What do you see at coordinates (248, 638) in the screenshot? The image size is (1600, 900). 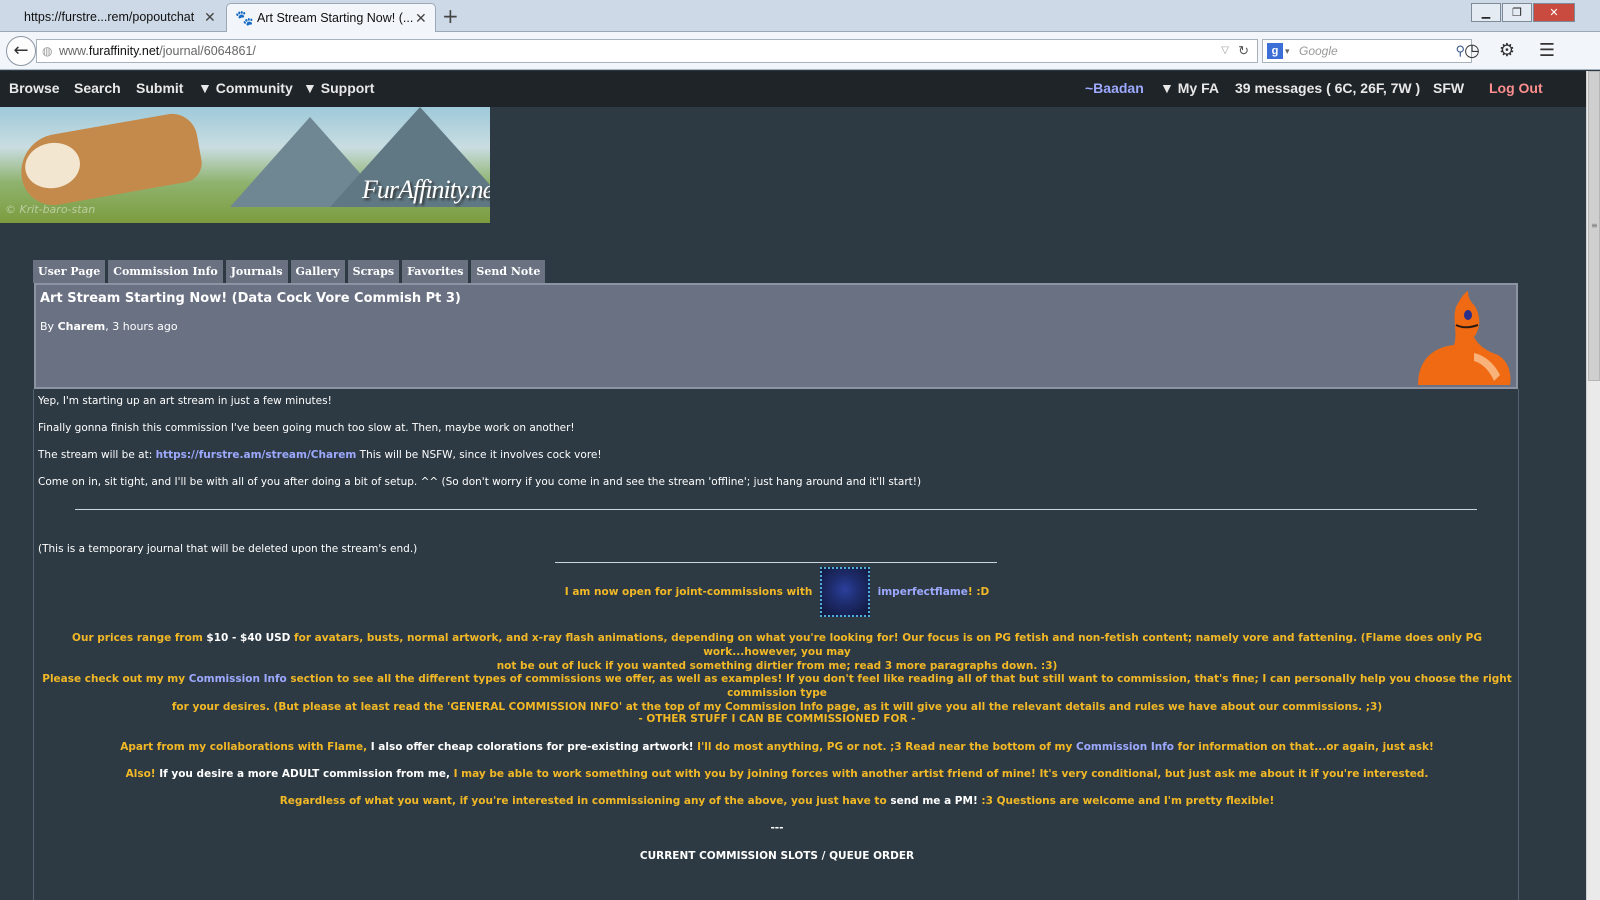 I see `prices-range: $10 - $40 USD` at bounding box center [248, 638].